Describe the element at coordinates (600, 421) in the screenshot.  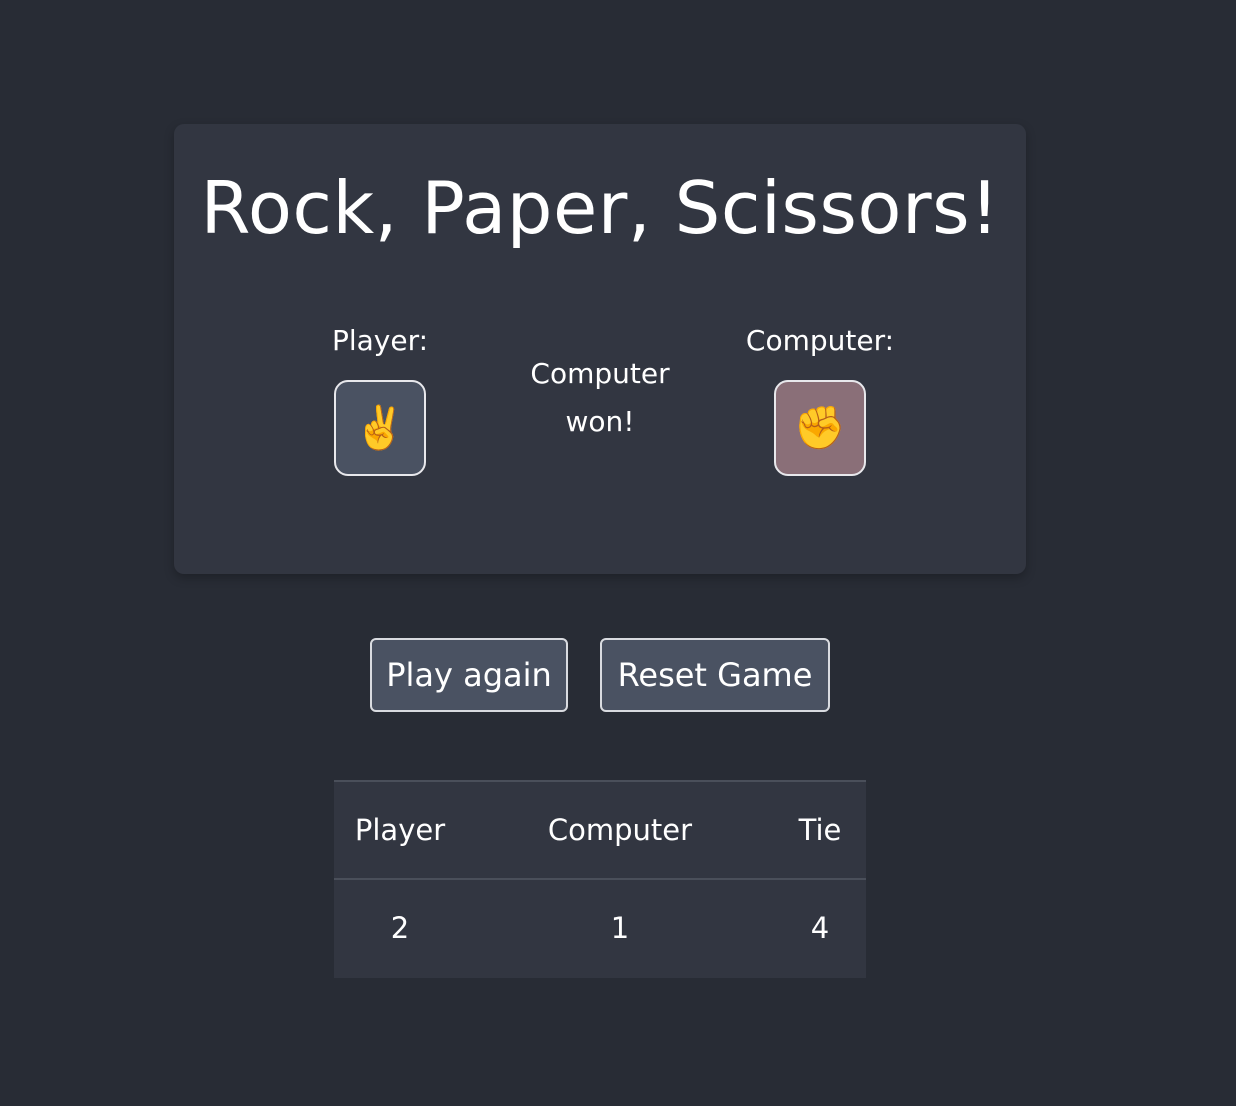
I see `result-line-2: won!` at that location.